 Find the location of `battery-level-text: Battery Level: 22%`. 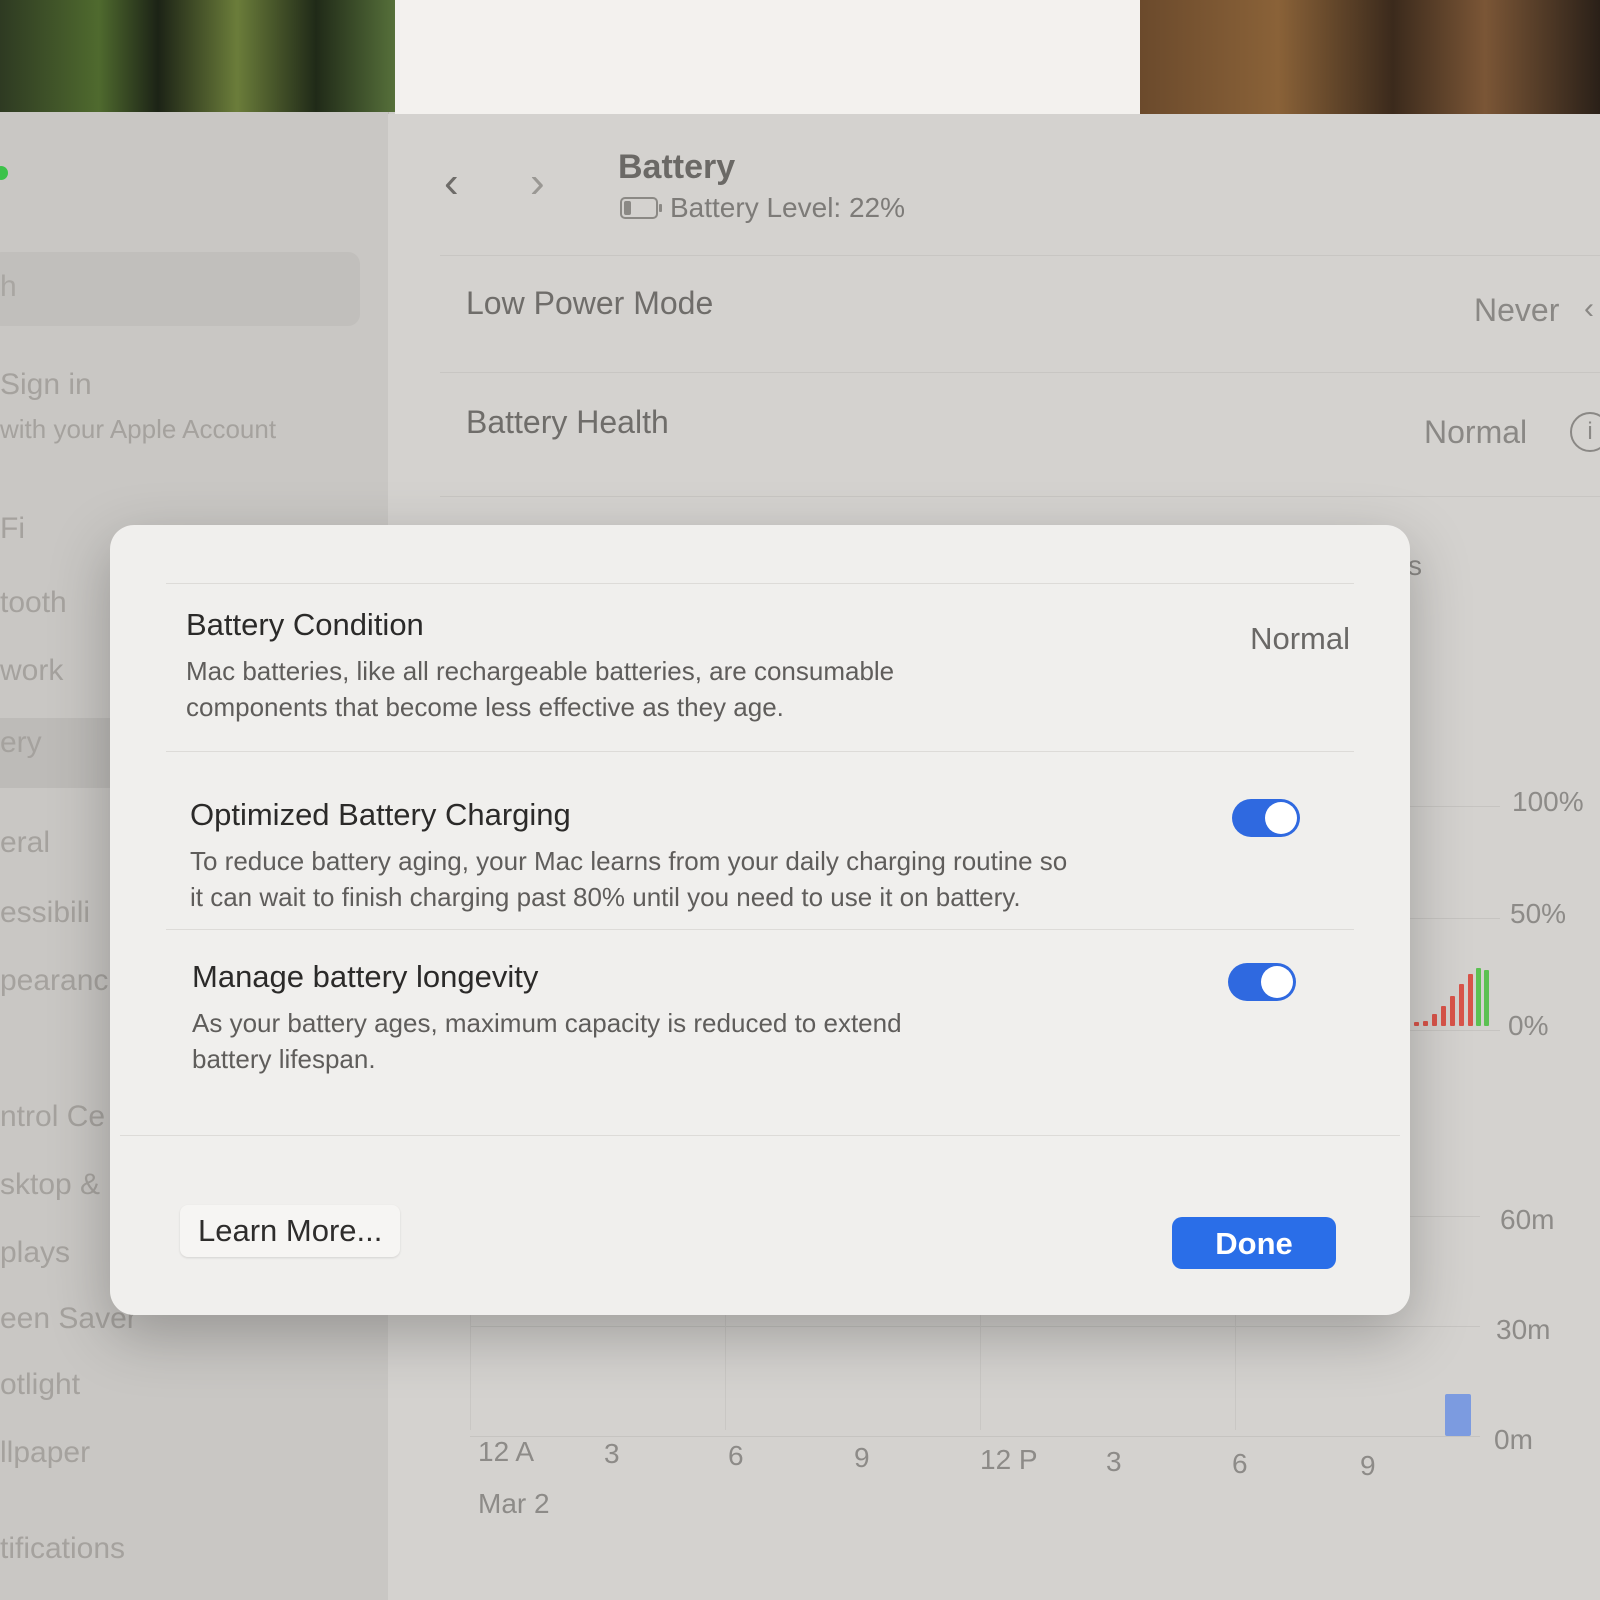

battery-level-text: Battery Level: 22% is located at coordinates (788, 207).